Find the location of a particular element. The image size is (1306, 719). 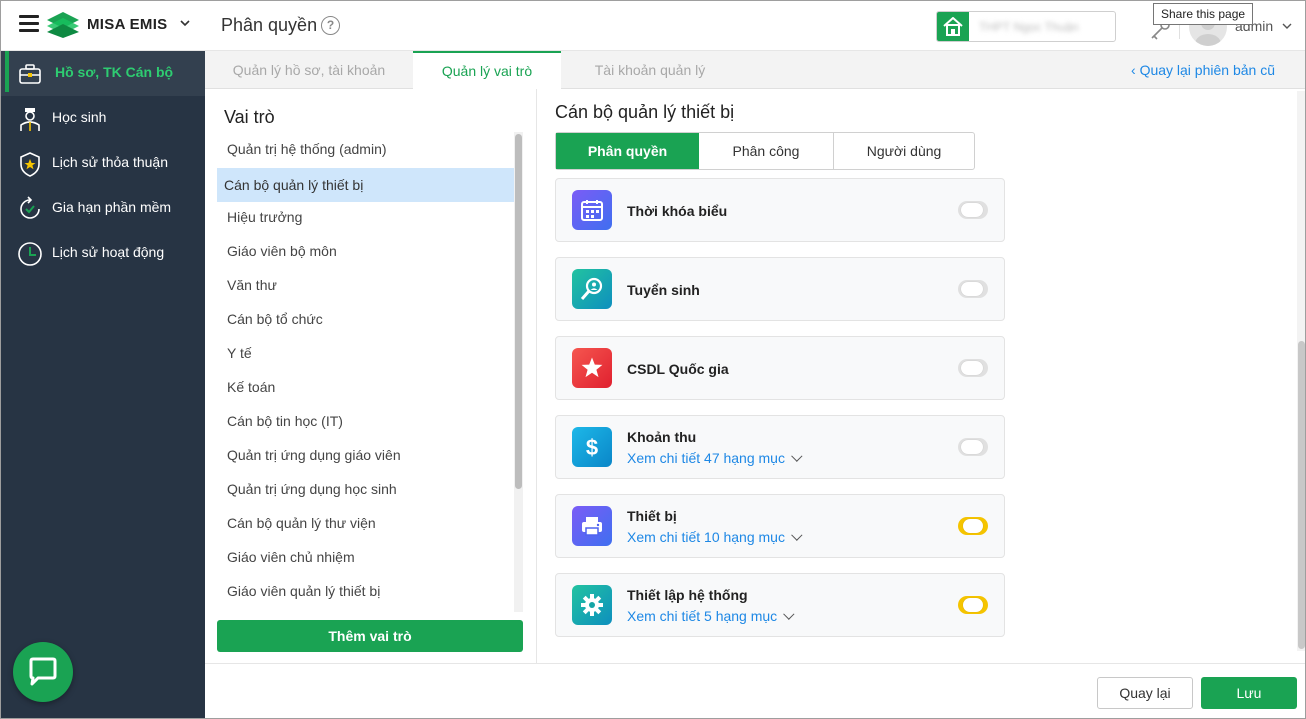

role-item: Cán bộ tin học (IT) is located at coordinates (366, 421).